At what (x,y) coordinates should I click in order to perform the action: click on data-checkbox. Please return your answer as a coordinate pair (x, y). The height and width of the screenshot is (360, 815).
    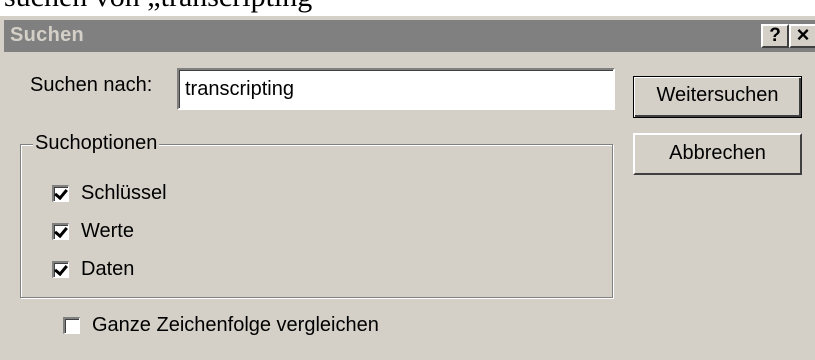
    Looking at the image, I should click on (60, 269).